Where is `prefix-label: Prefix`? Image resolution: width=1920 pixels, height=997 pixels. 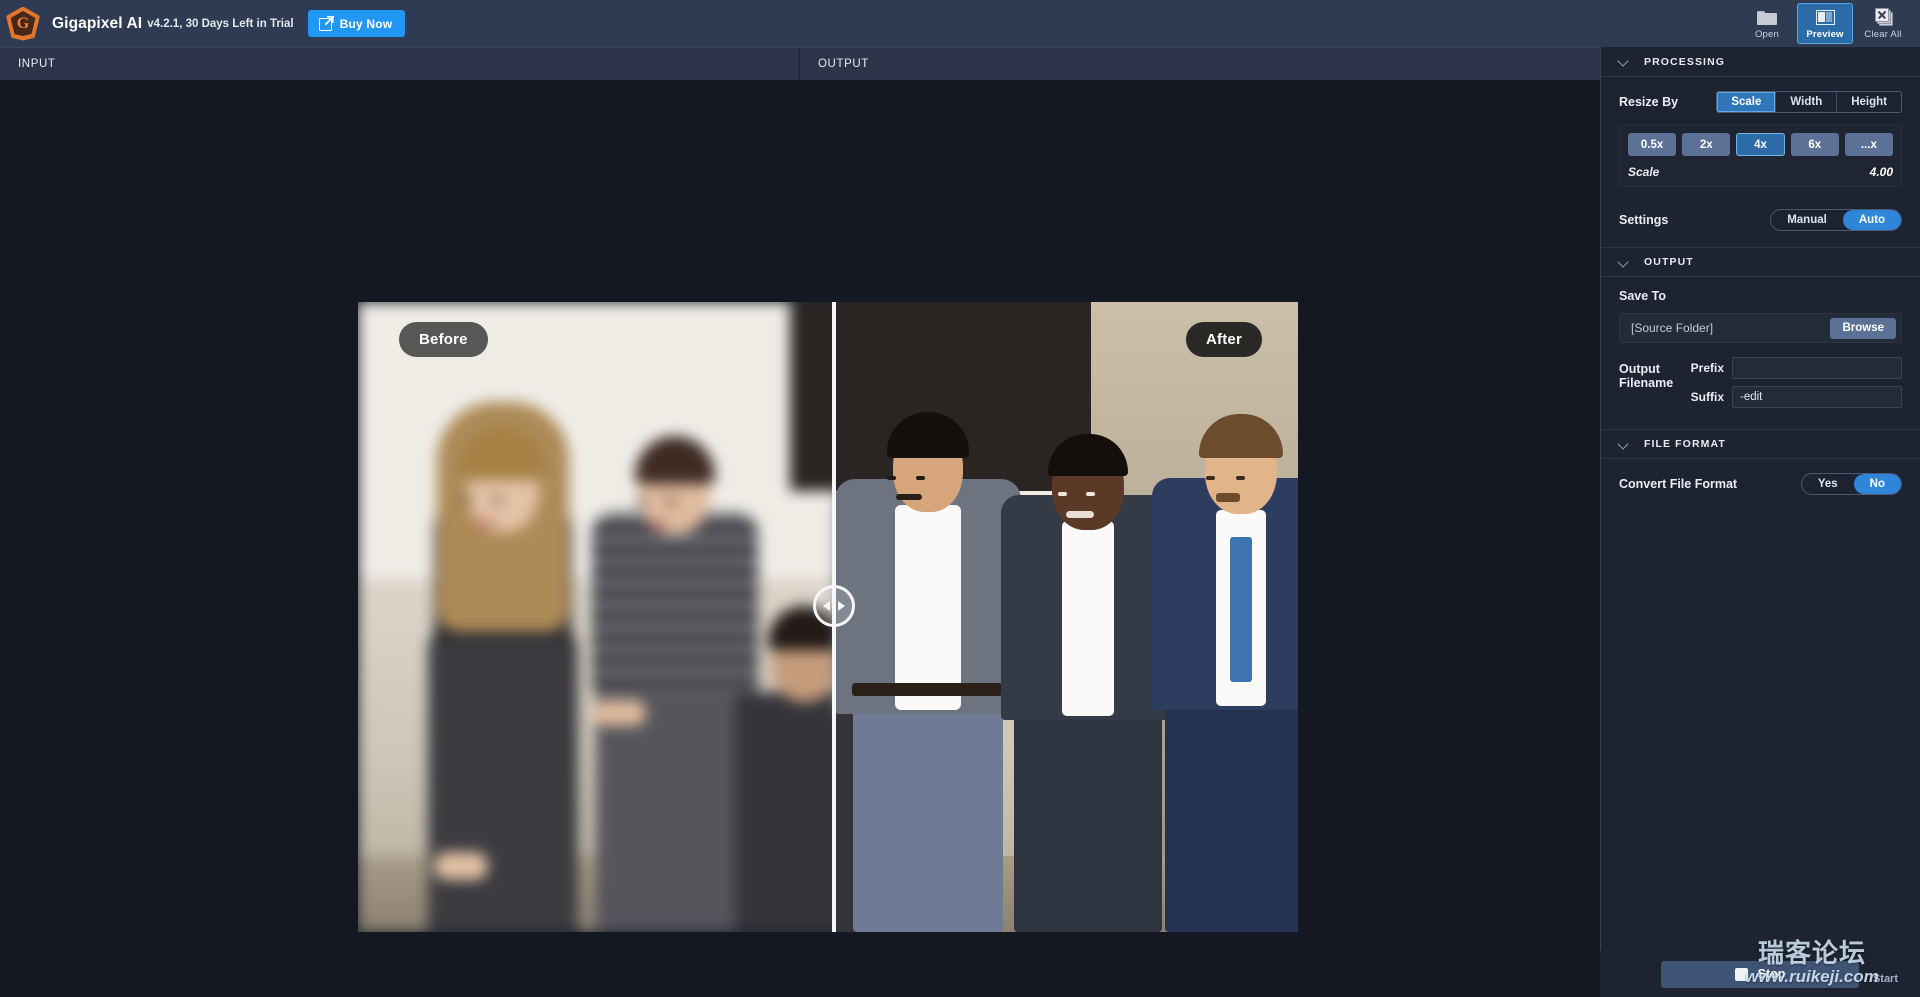
prefix-label: Prefix is located at coordinates (1707, 368).